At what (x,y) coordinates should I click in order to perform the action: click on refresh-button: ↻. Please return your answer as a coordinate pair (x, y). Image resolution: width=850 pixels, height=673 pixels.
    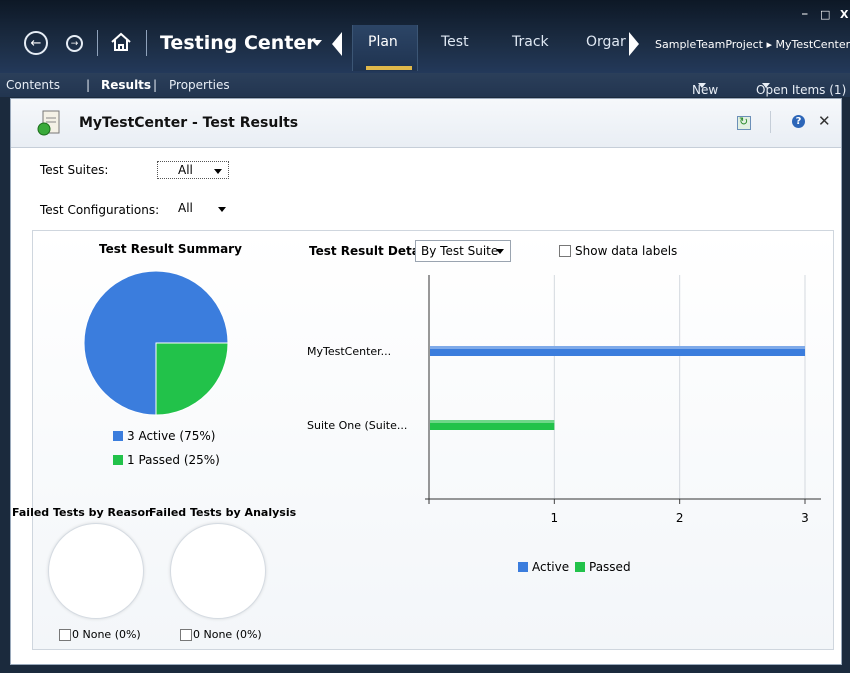
    Looking at the image, I should click on (744, 122).